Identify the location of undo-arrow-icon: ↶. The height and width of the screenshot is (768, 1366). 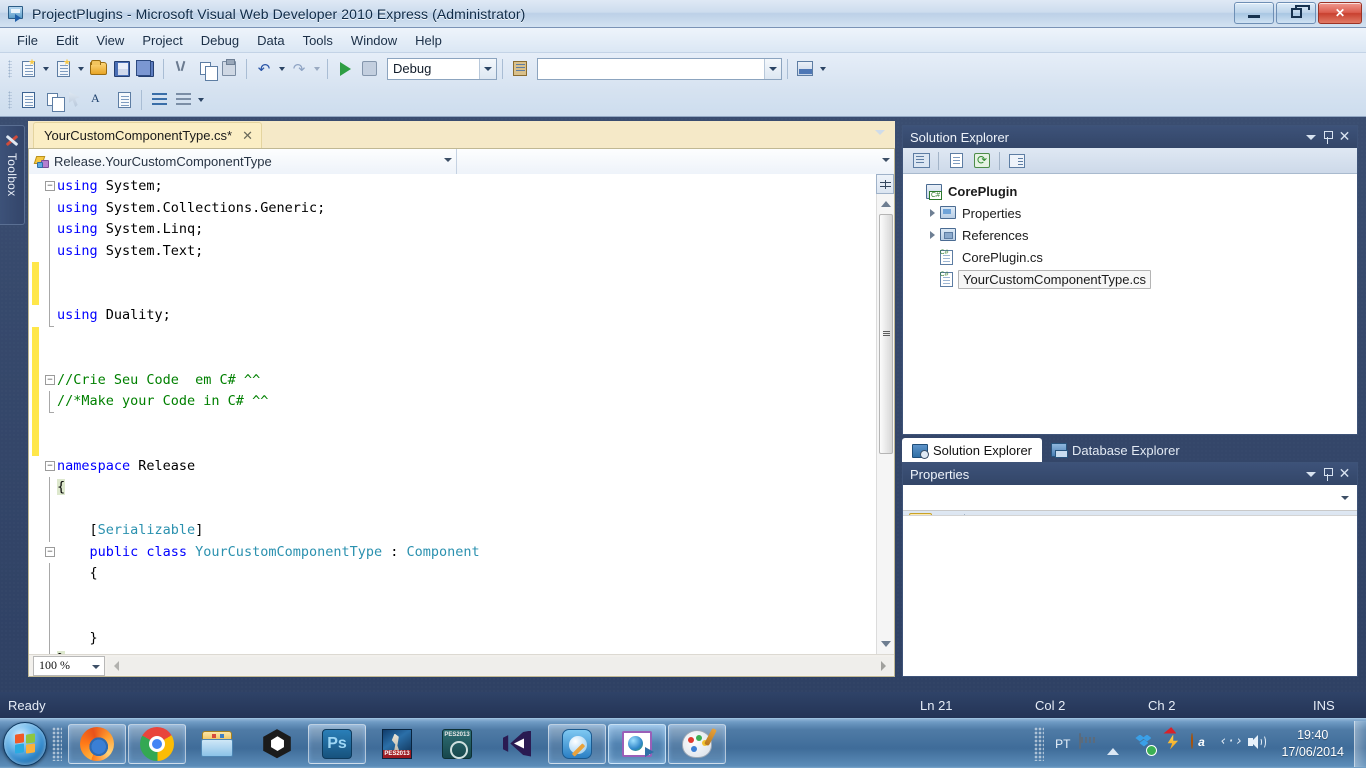
(264, 69).